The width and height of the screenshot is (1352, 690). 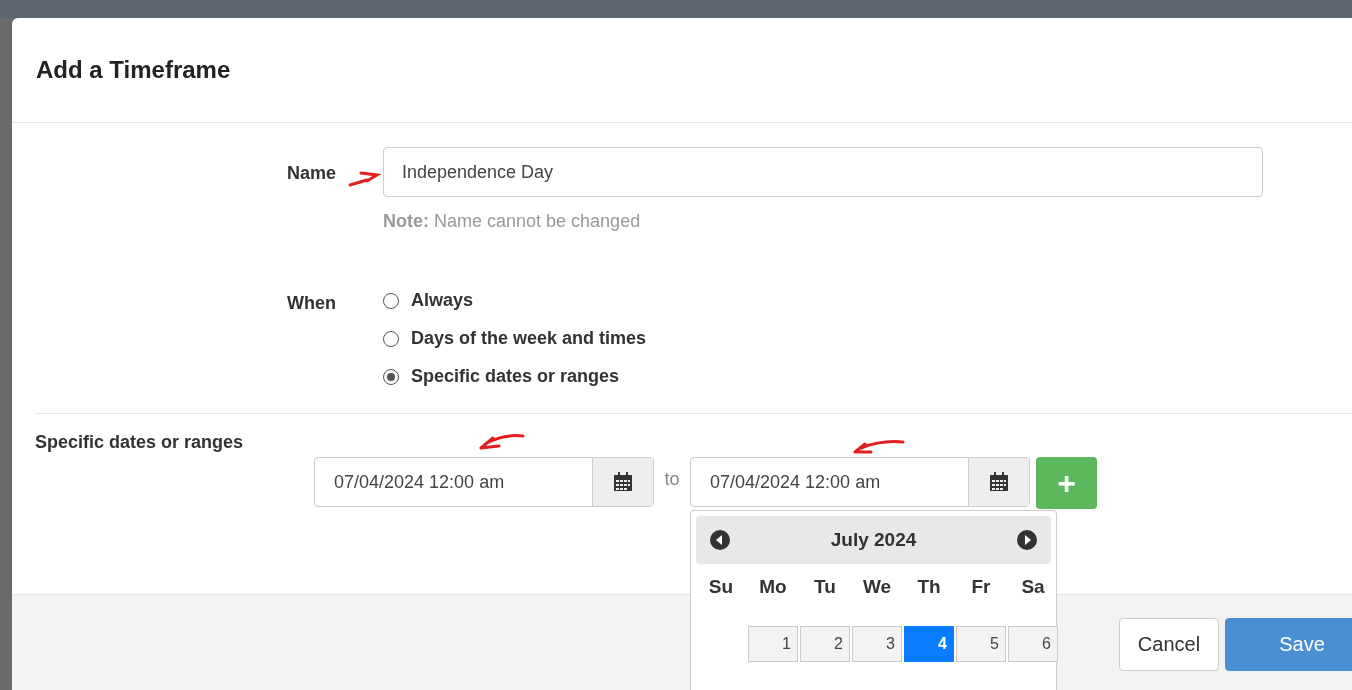 What do you see at coordinates (773, 644) in the screenshot?
I see `calendar-day: 1` at bounding box center [773, 644].